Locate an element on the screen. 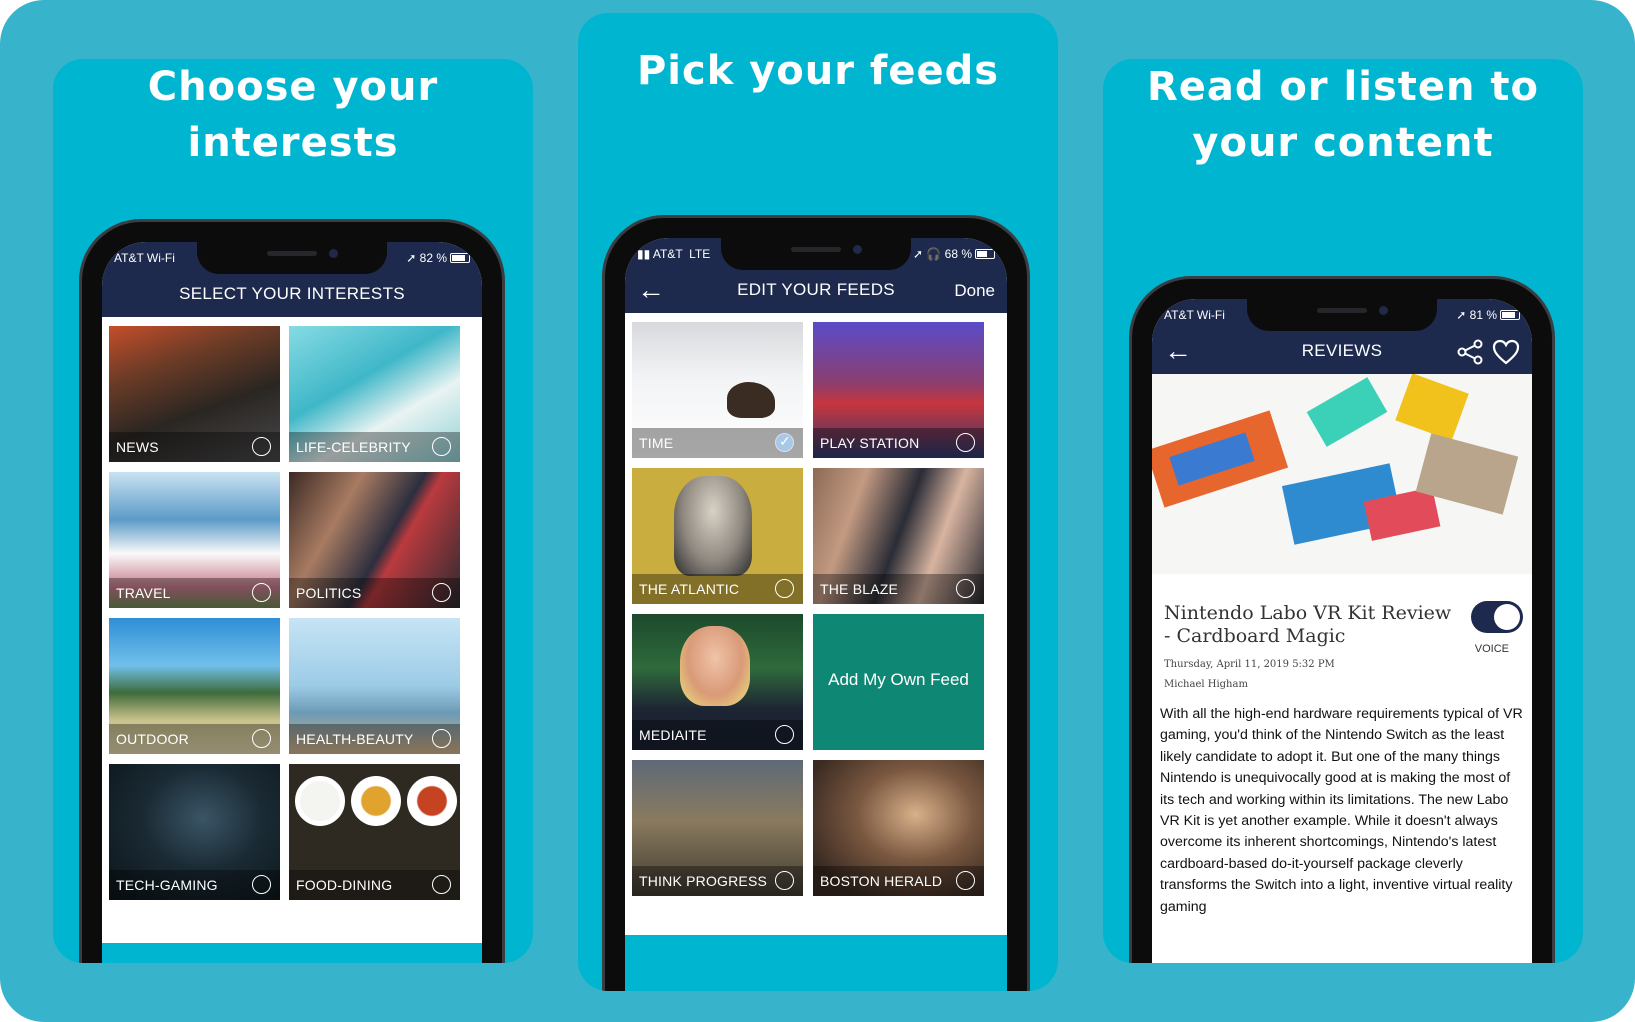 The image size is (1635, 1022). feed-tile-mediaite: MEDIAITE is located at coordinates (717, 682).